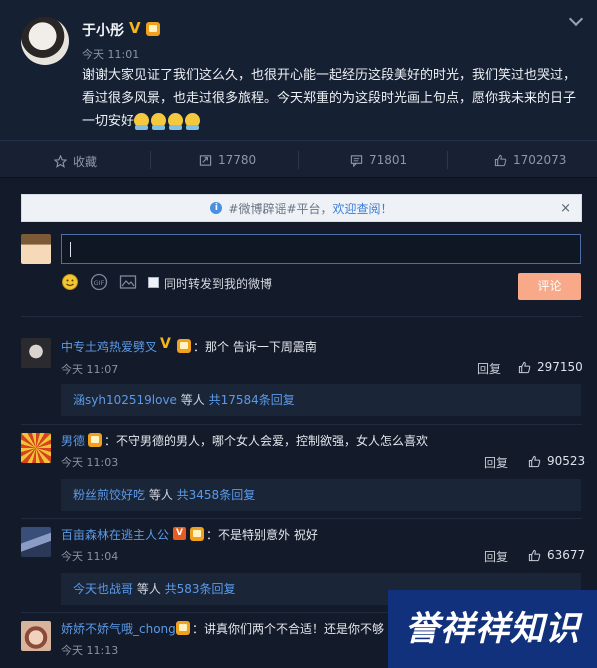 This screenshot has width=597, height=668. I want to click on comment-like-button: 297150, so click(550, 367).